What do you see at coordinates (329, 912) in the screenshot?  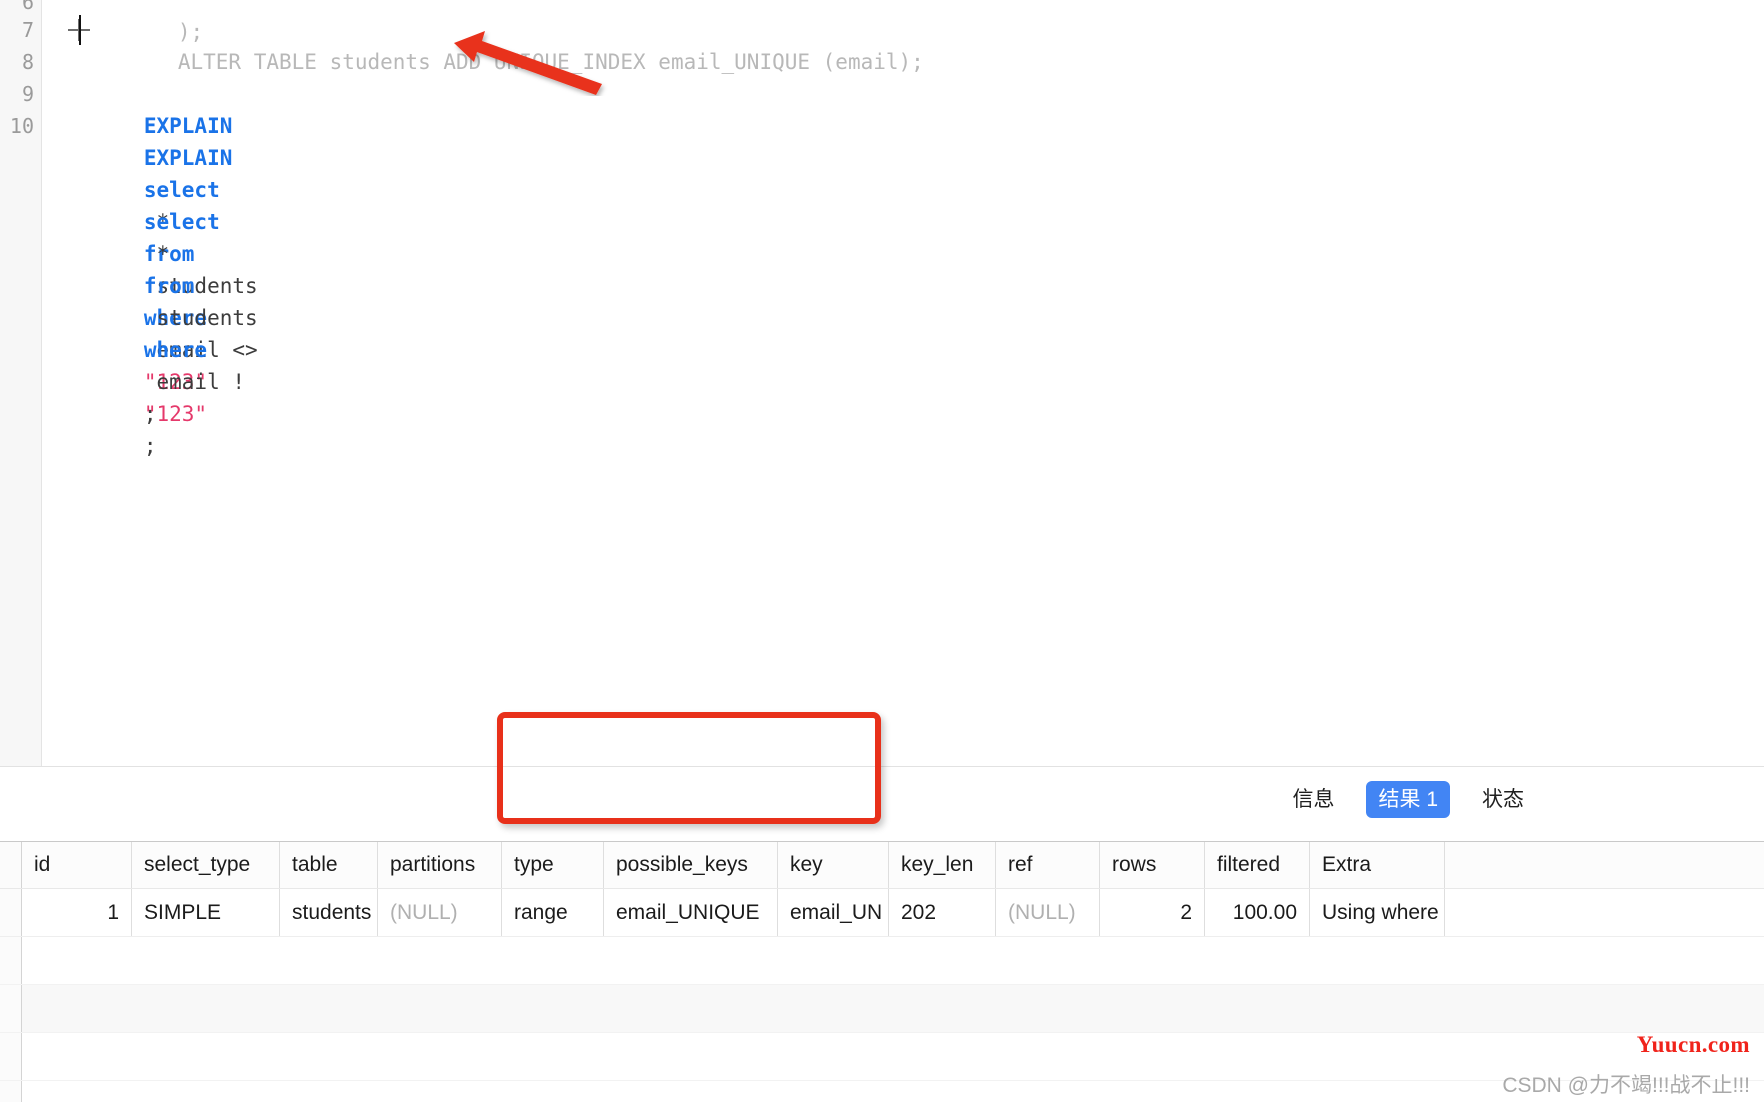 I see `cell-table: students` at bounding box center [329, 912].